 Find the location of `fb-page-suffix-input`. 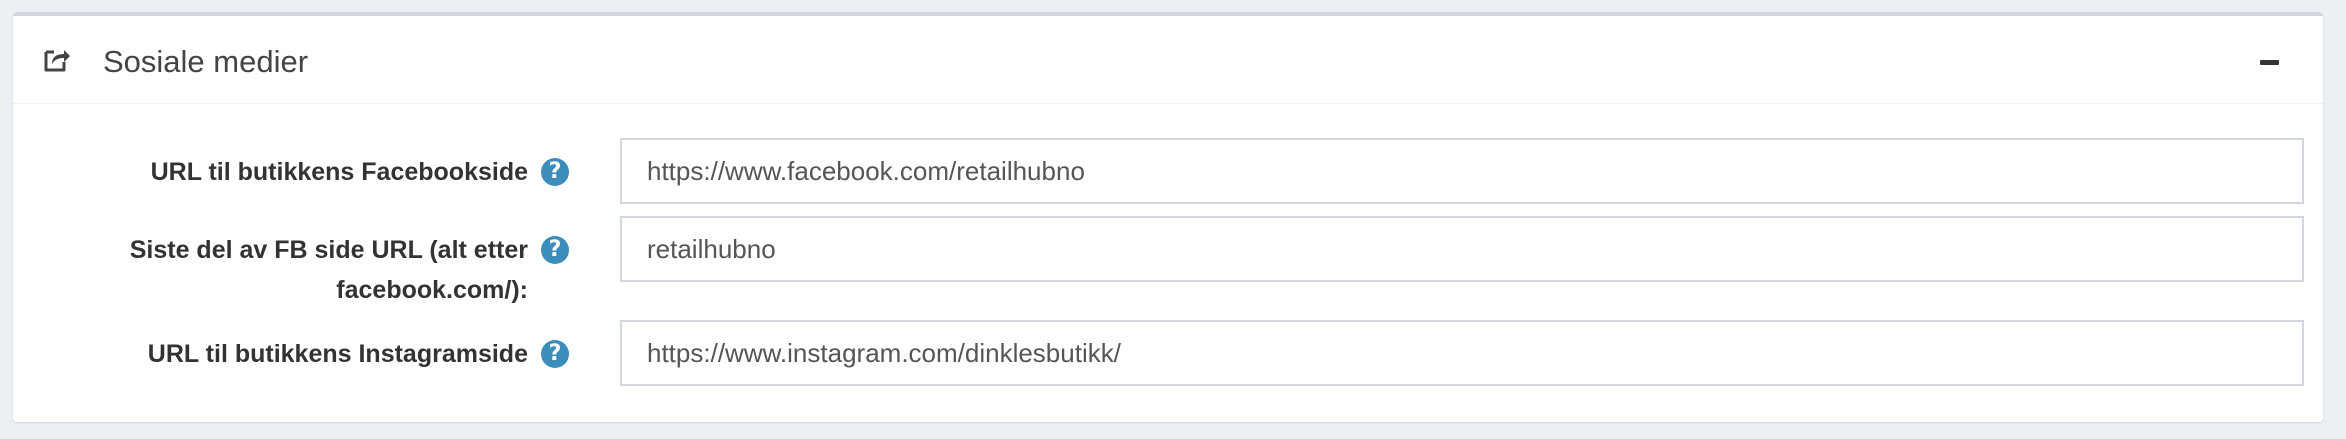

fb-page-suffix-input is located at coordinates (1462, 249).